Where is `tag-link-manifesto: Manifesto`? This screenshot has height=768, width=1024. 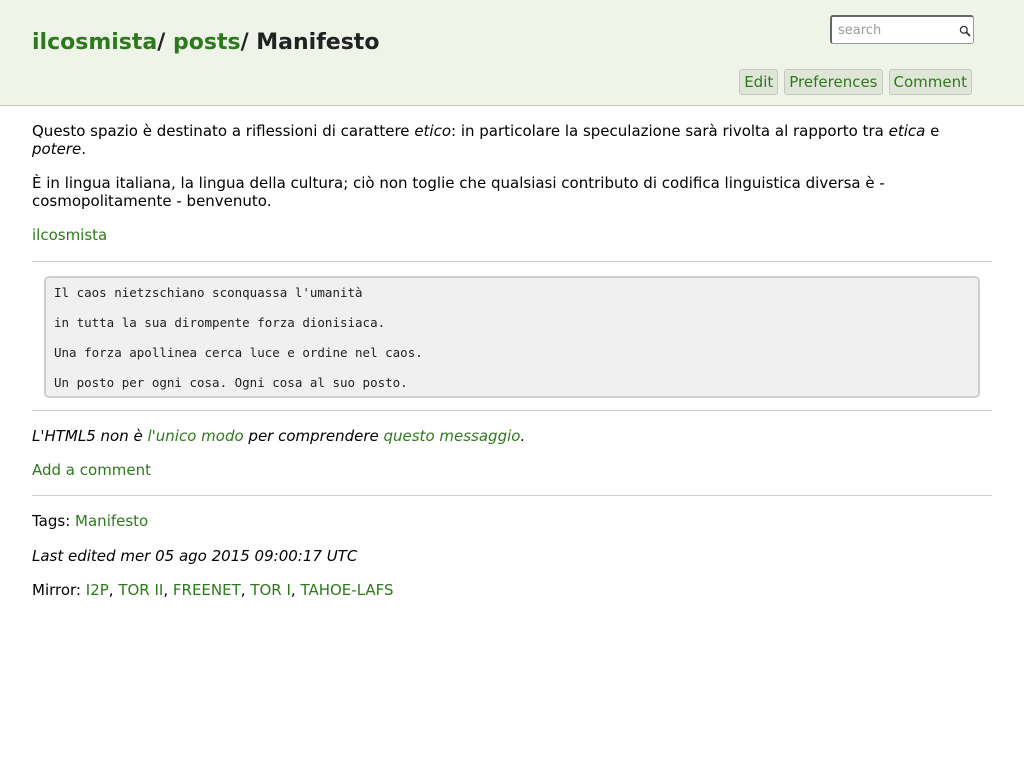 tag-link-manifesto: Manifesto is located at coordinates (111, 521).